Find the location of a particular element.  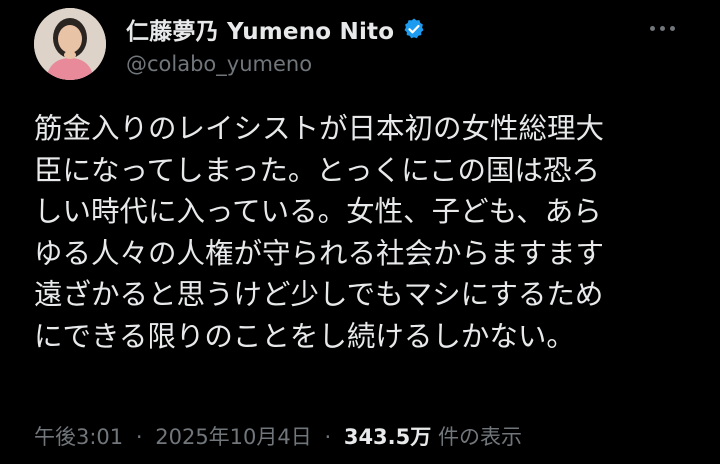

views-label: 件の表示 is located at coordinates (479, 437).